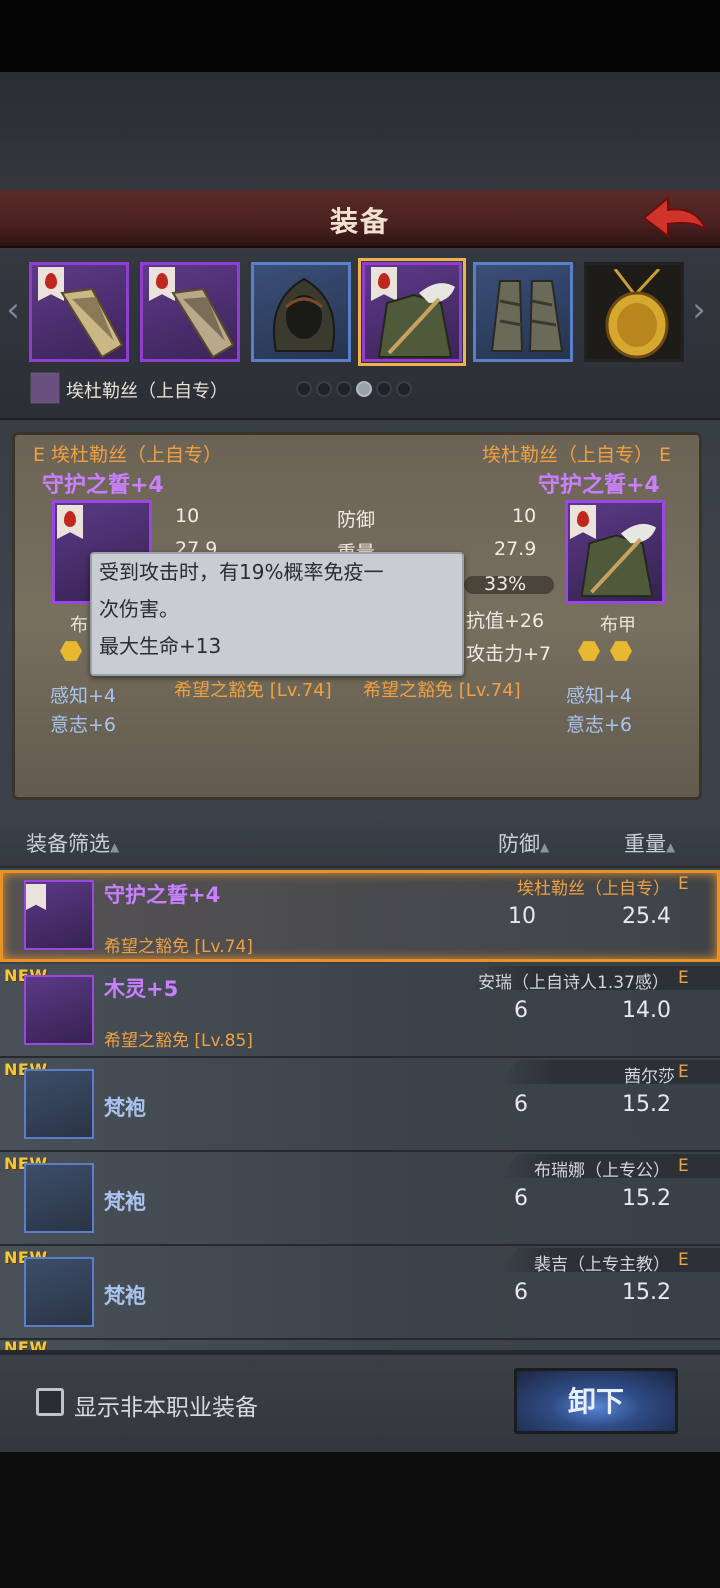  What do you see at coordinates (360, 1346) in the screenshot?
I see `item-row-partial` at bounding box center [360, 1346].